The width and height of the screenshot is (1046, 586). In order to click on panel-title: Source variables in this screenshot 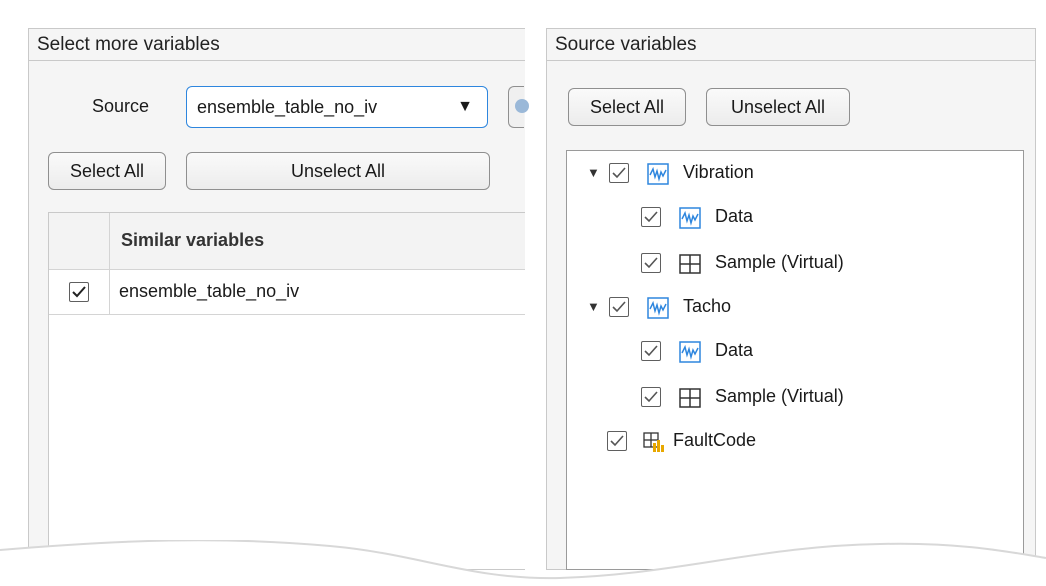, I will do `click(791, 45)`.